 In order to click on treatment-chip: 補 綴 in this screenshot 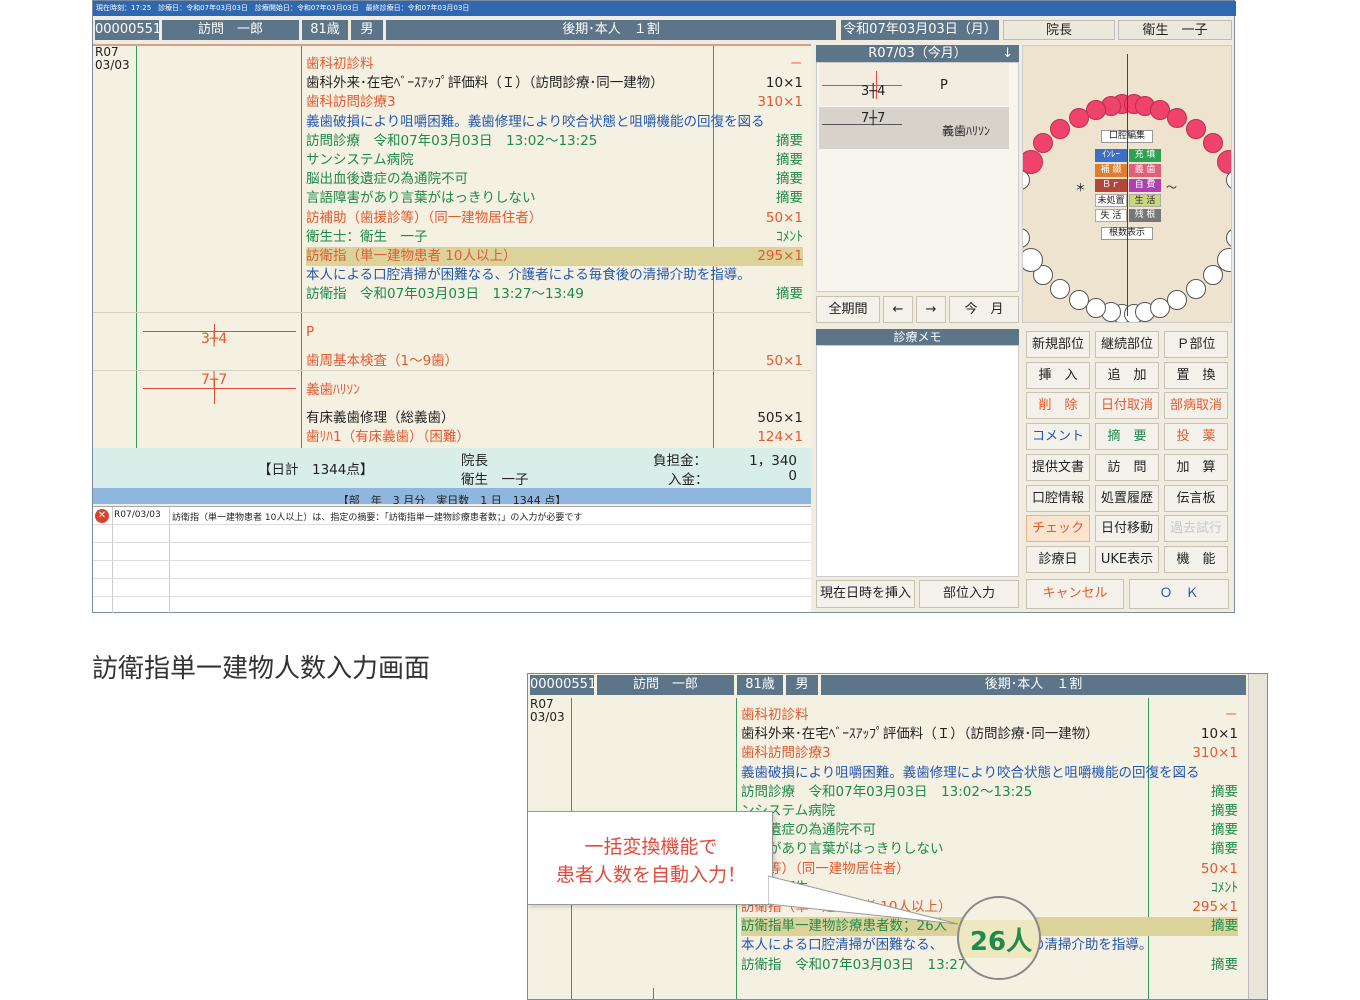, I will do `click(1111, 170)`.